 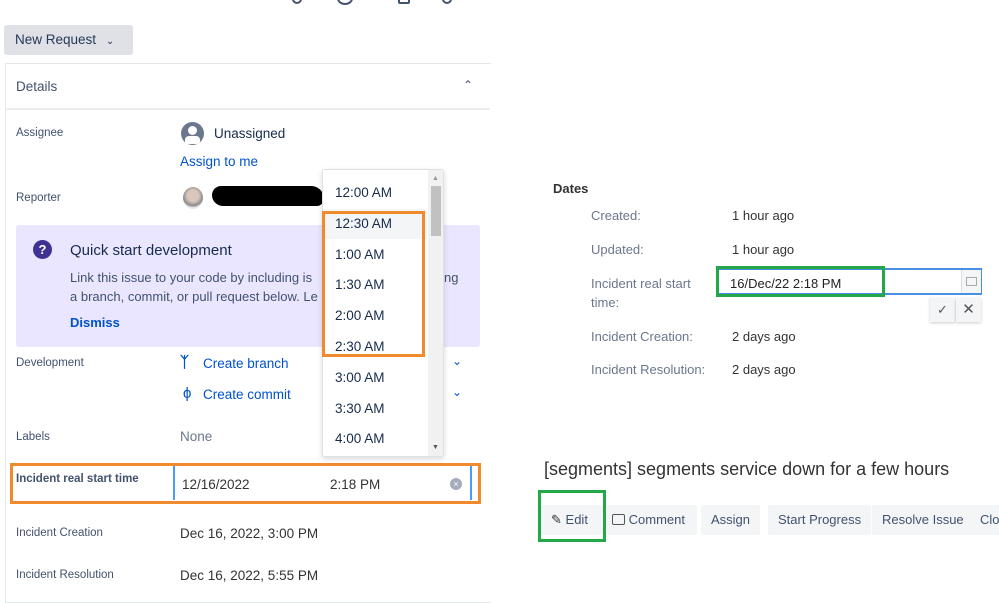 What do you see at coordinates (617, 249) in the screenshot?
I see `updated-label: Updated:` at bounding box center [617, 249].